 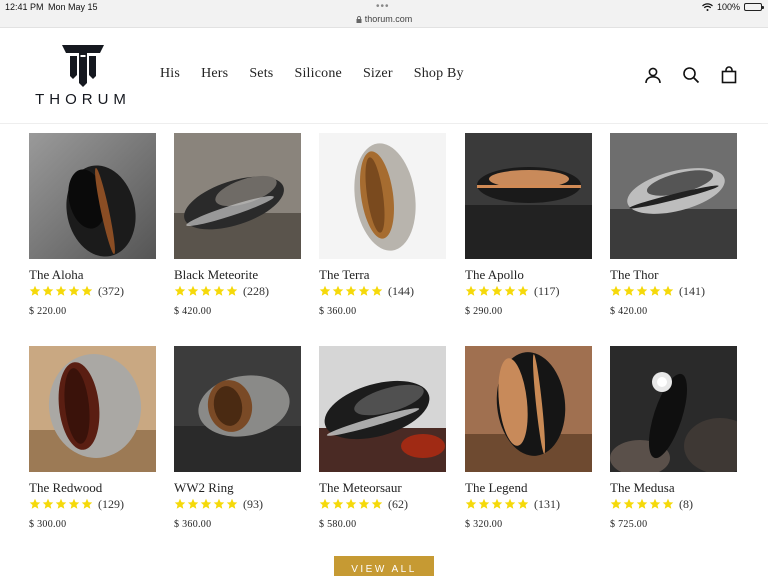 I want to click on battery-percent: 100%, so click(x=728, y=7).